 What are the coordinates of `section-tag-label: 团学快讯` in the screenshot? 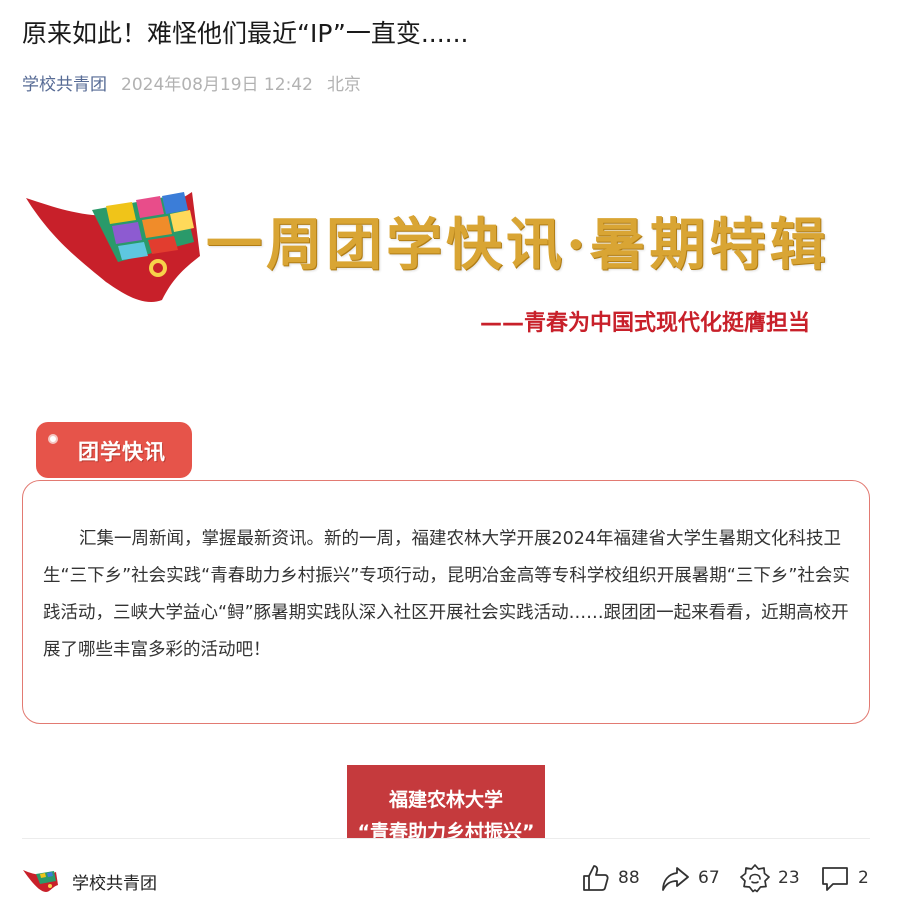 It's located at (122, 452).